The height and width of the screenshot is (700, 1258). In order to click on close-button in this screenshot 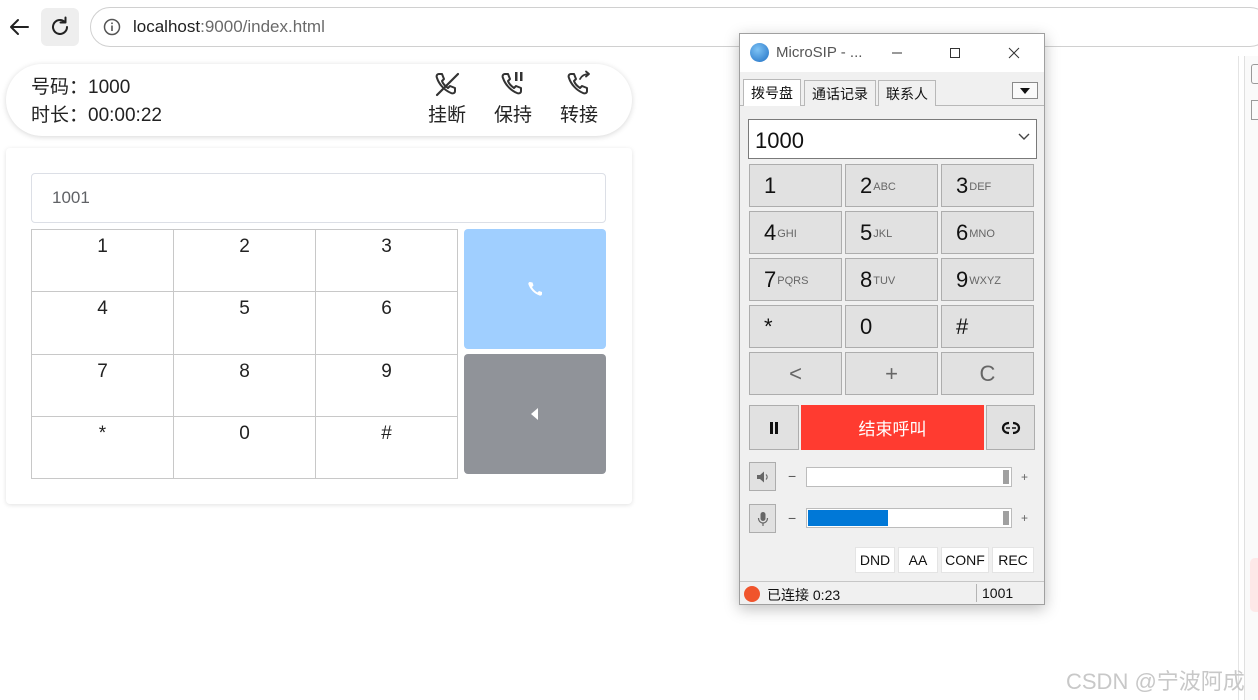, I will do `click(1014, 53)`.